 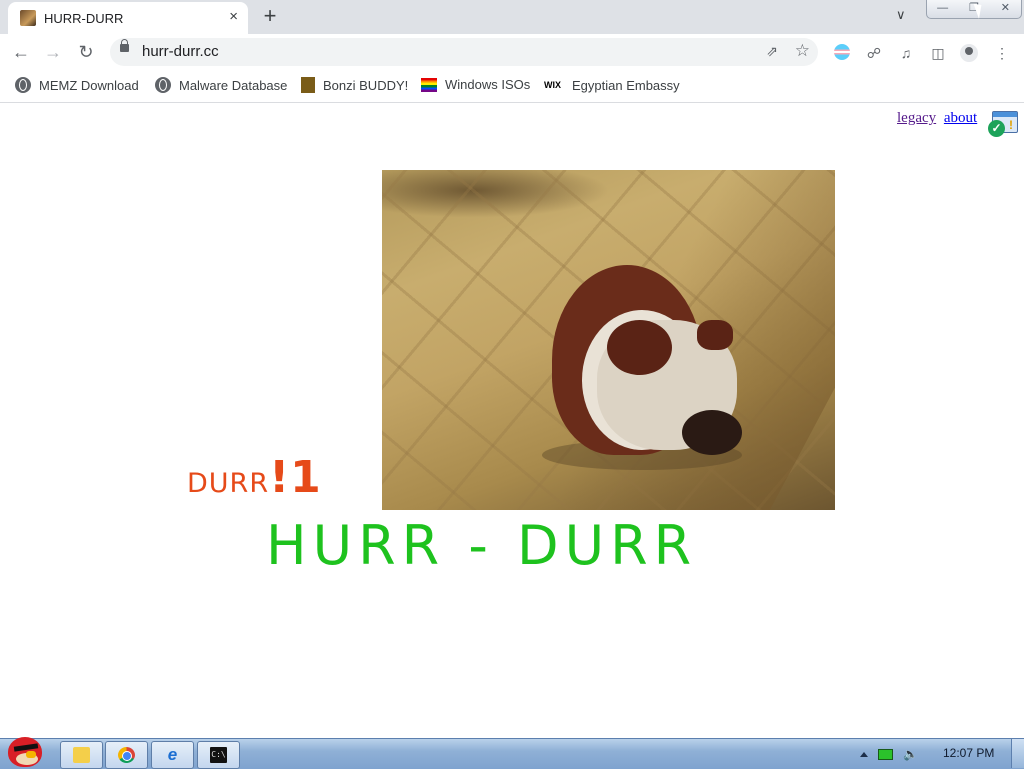 I want to click on bookmark-bonzi-buddy: Bonzi BUDDY!, so click(x=354, y=85).